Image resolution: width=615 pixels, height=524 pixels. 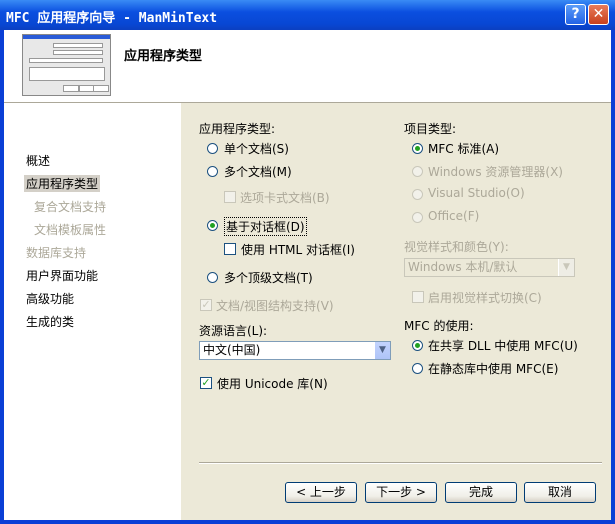 What do you see at coordinates (307, 15) in the screenshot?
I see `title-bar: MFC 应用程序向导 - ManMinText ? ✕` at bounding box center [307, 15].